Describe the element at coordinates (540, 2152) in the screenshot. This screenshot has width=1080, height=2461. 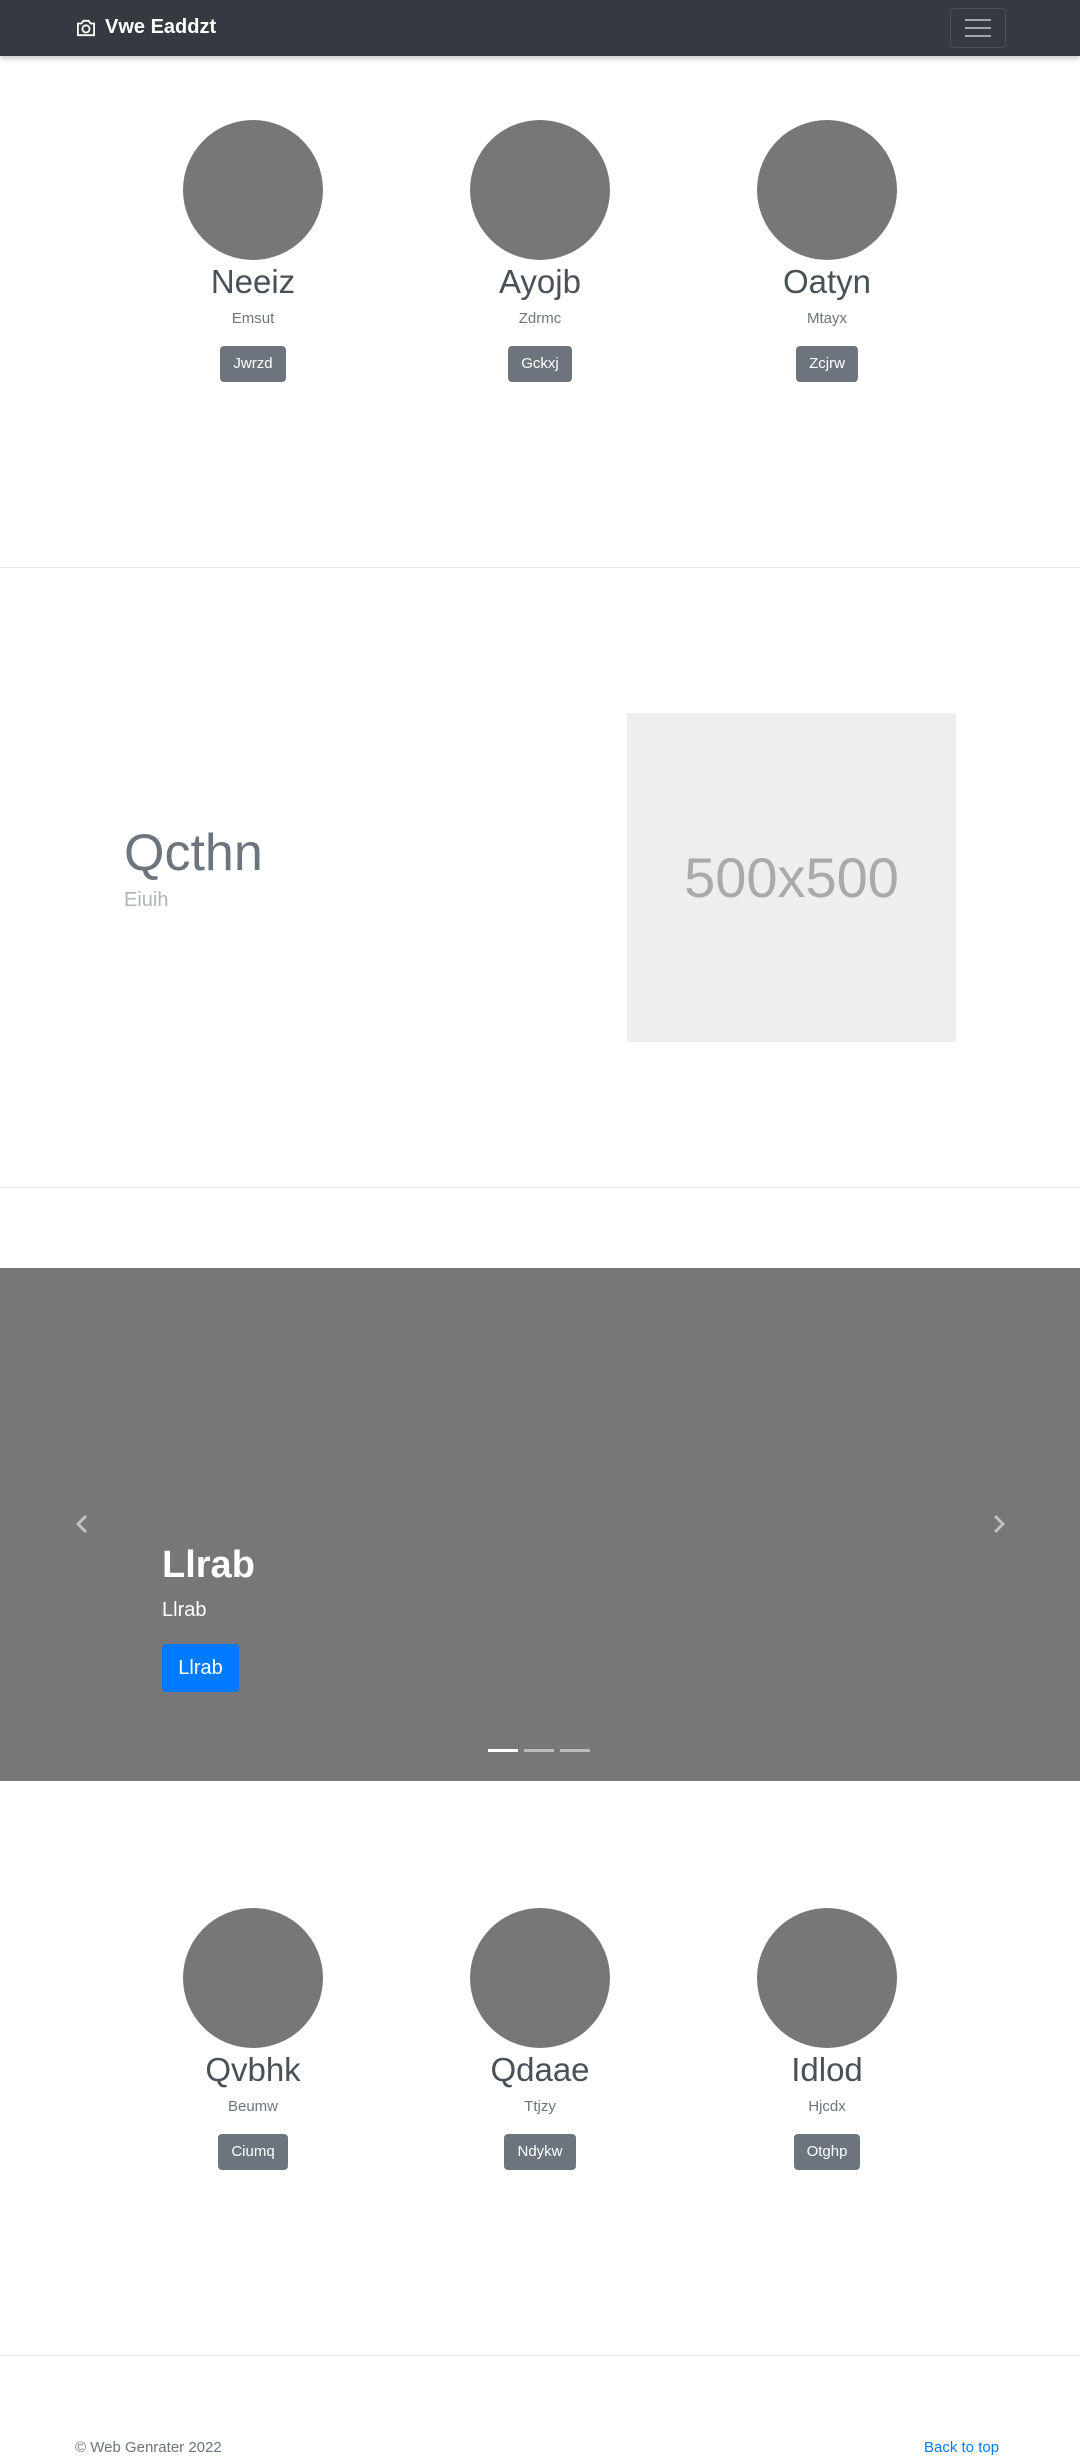
I see `team-member-button: Ndykw` at that location.